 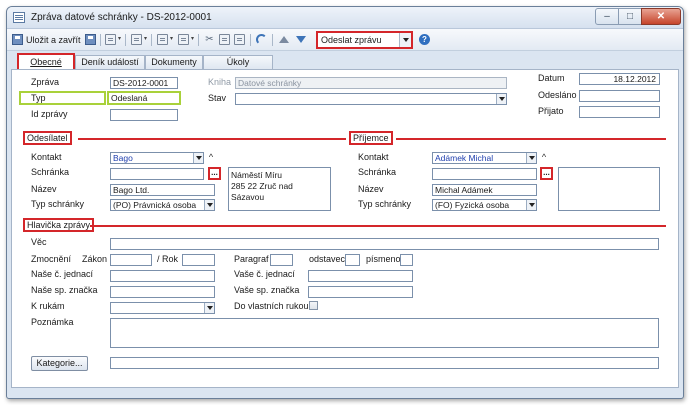 What do you see at coordinates (384, 333) in the screenshot?
I see `poznamka-field` at bounding box center [384, 333].